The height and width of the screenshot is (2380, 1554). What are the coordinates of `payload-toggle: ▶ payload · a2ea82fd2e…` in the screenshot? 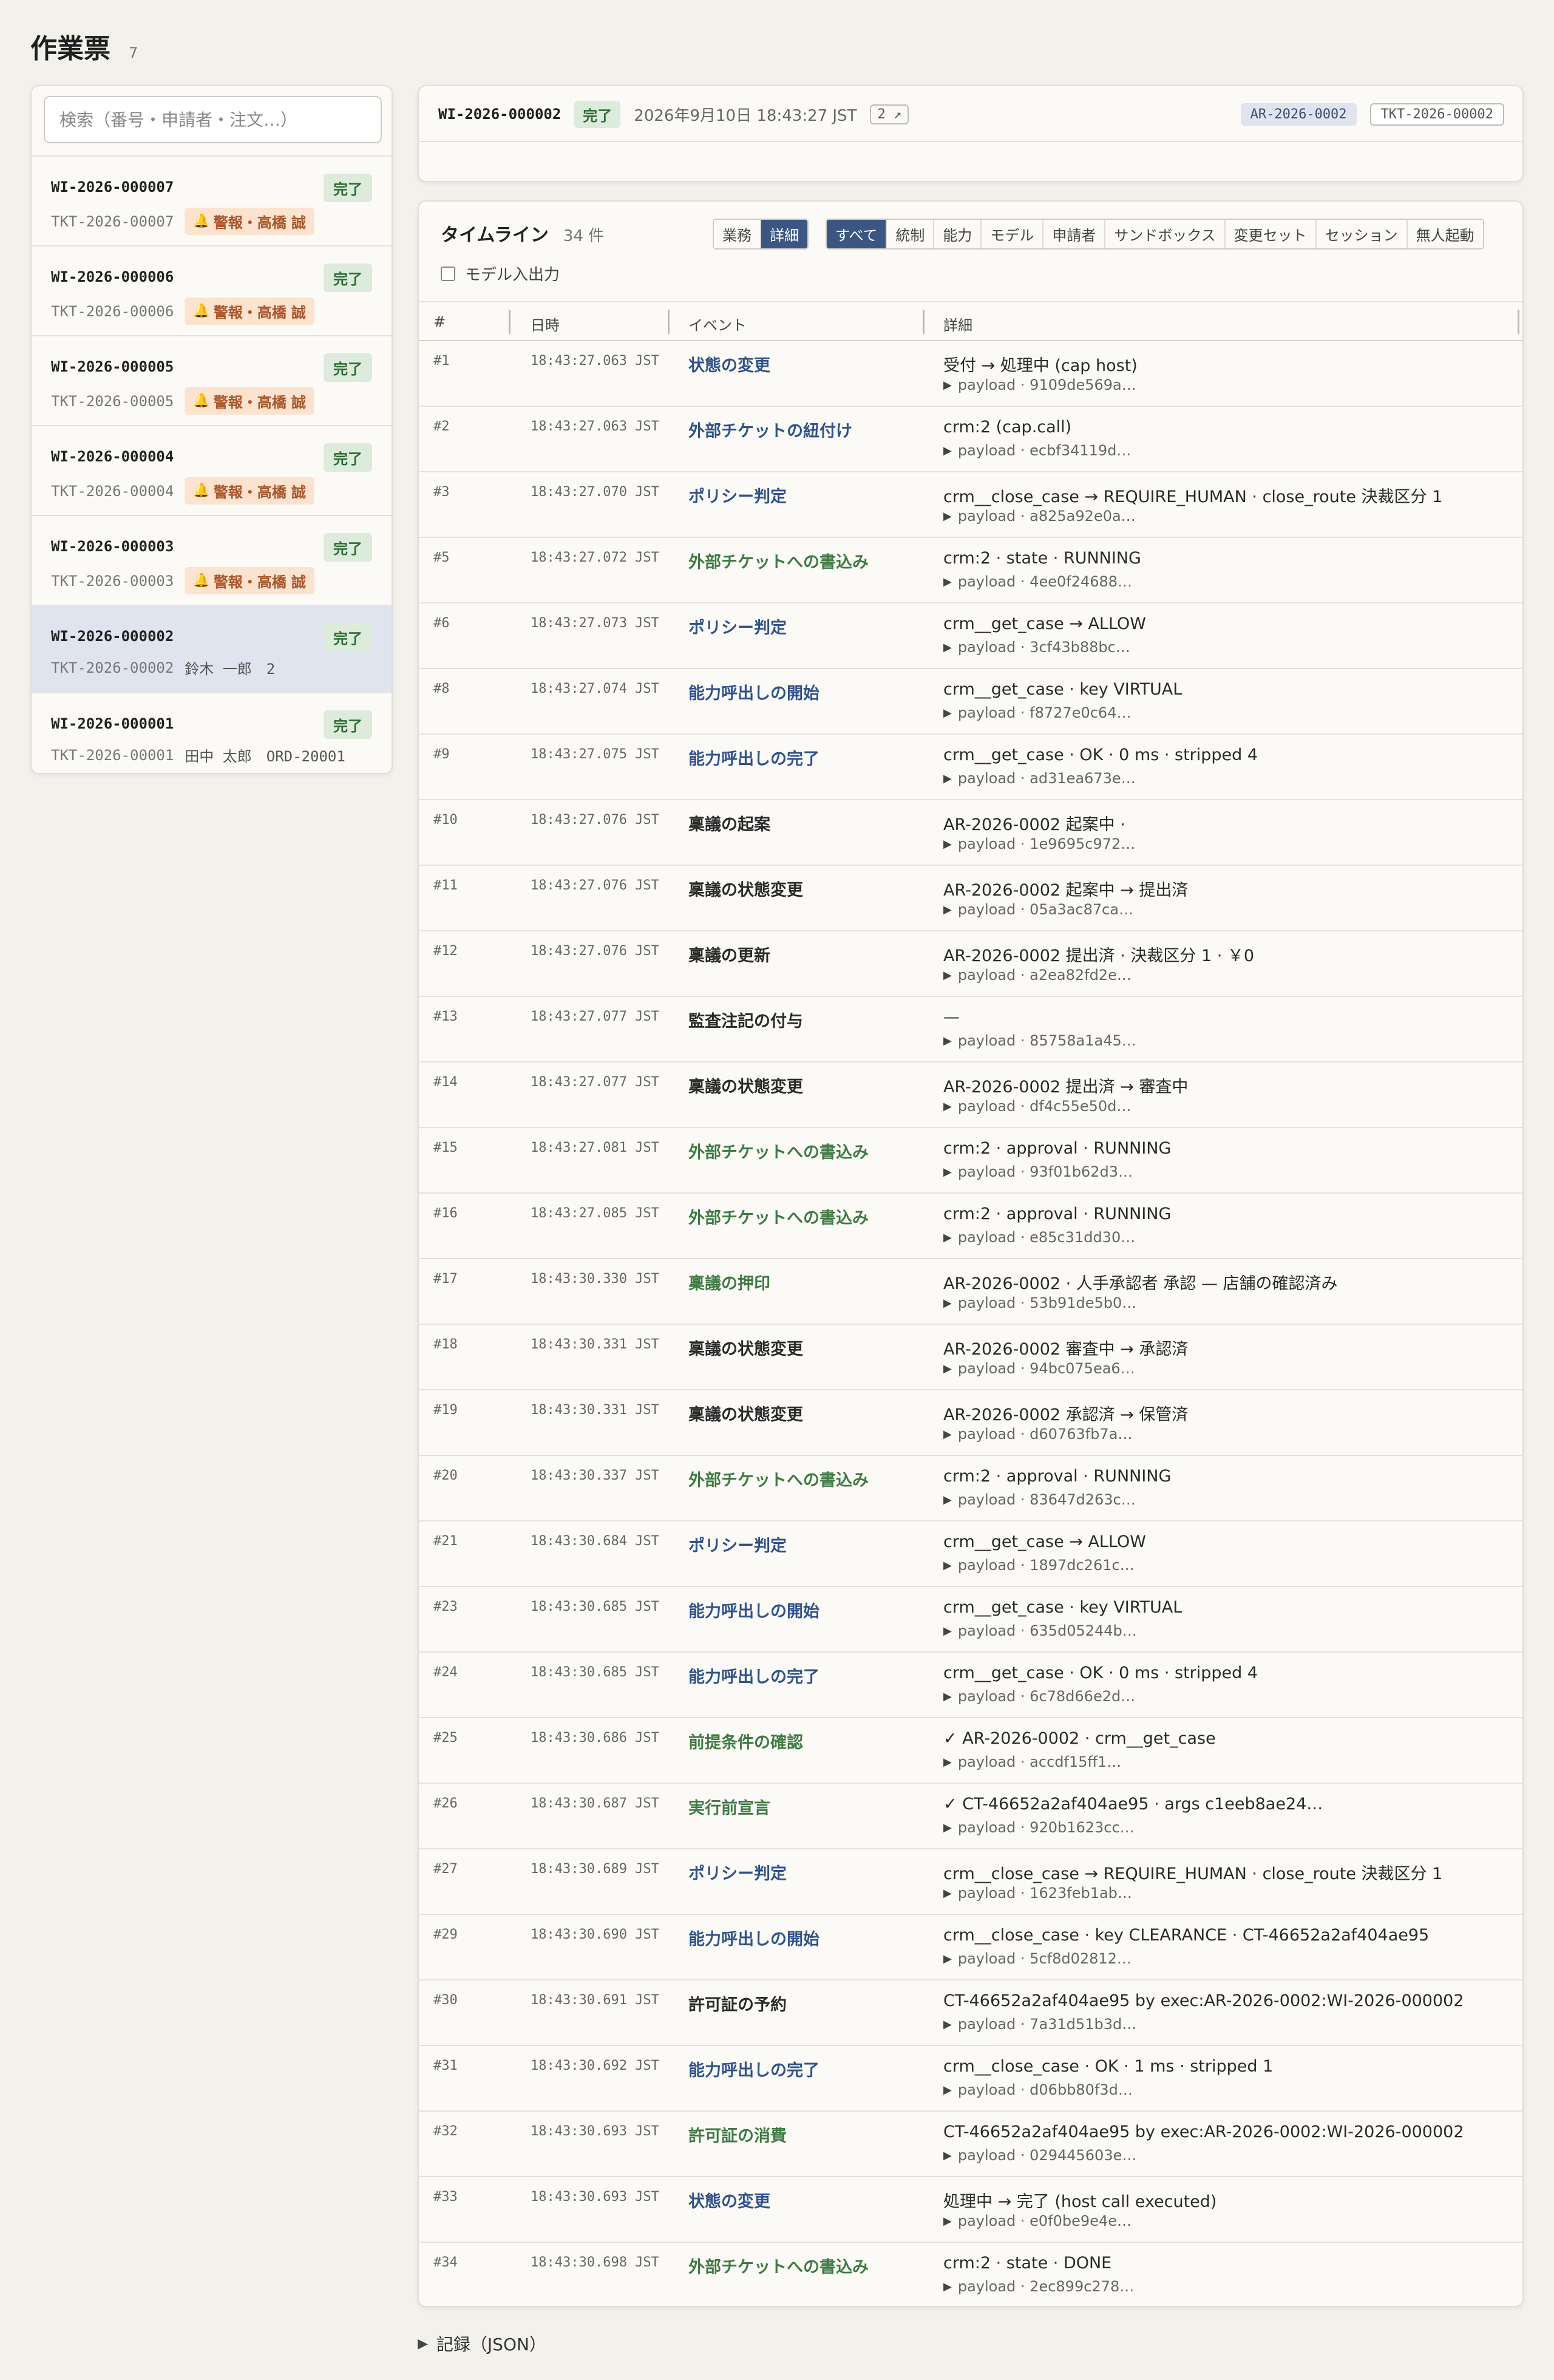 It's located at (1037, 975).